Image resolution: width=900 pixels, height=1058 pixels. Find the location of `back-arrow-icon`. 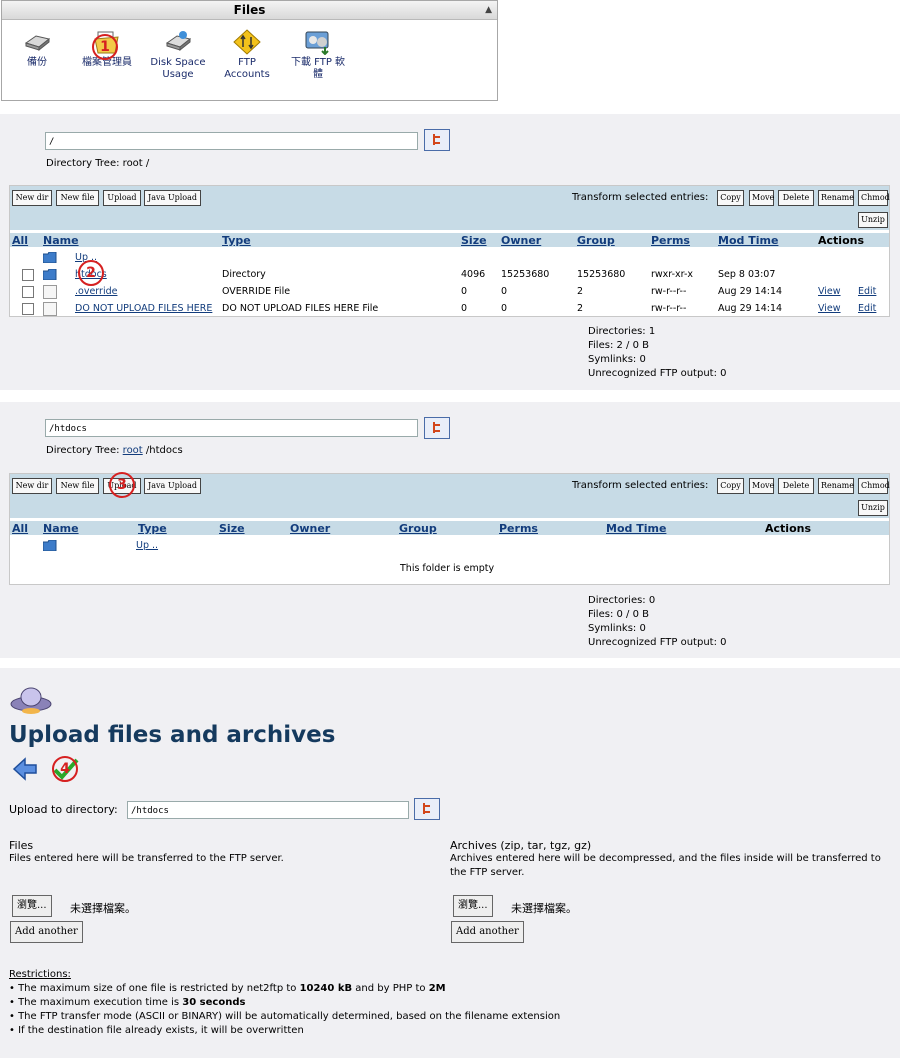

back-arrow-icon is located at coordinates (25, 769).